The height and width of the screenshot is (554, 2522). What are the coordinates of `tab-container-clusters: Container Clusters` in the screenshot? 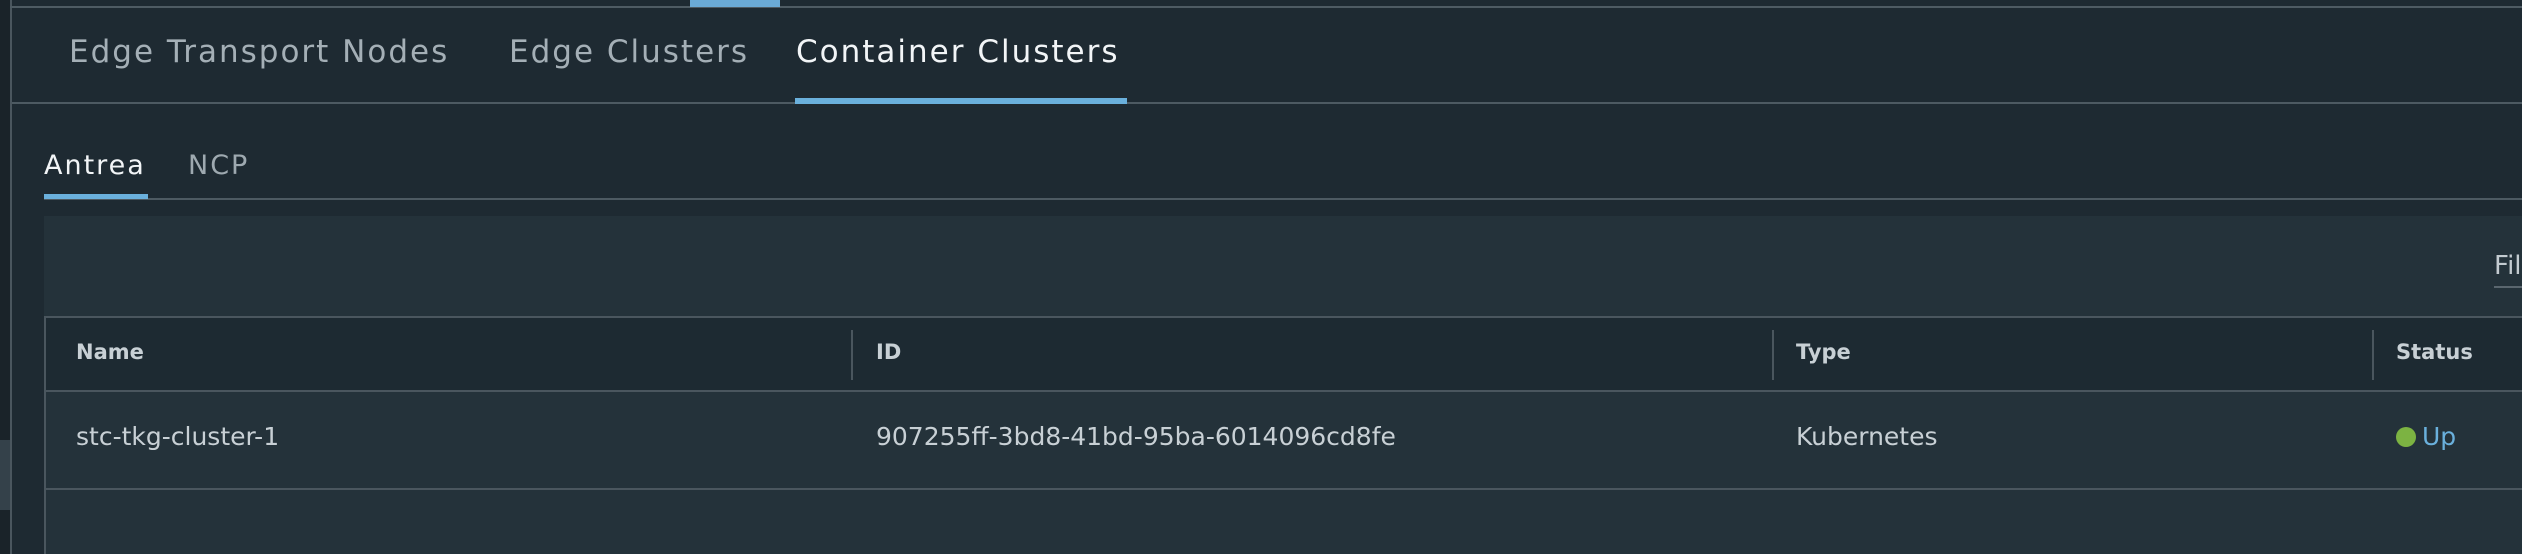 It's located at (958, 52).